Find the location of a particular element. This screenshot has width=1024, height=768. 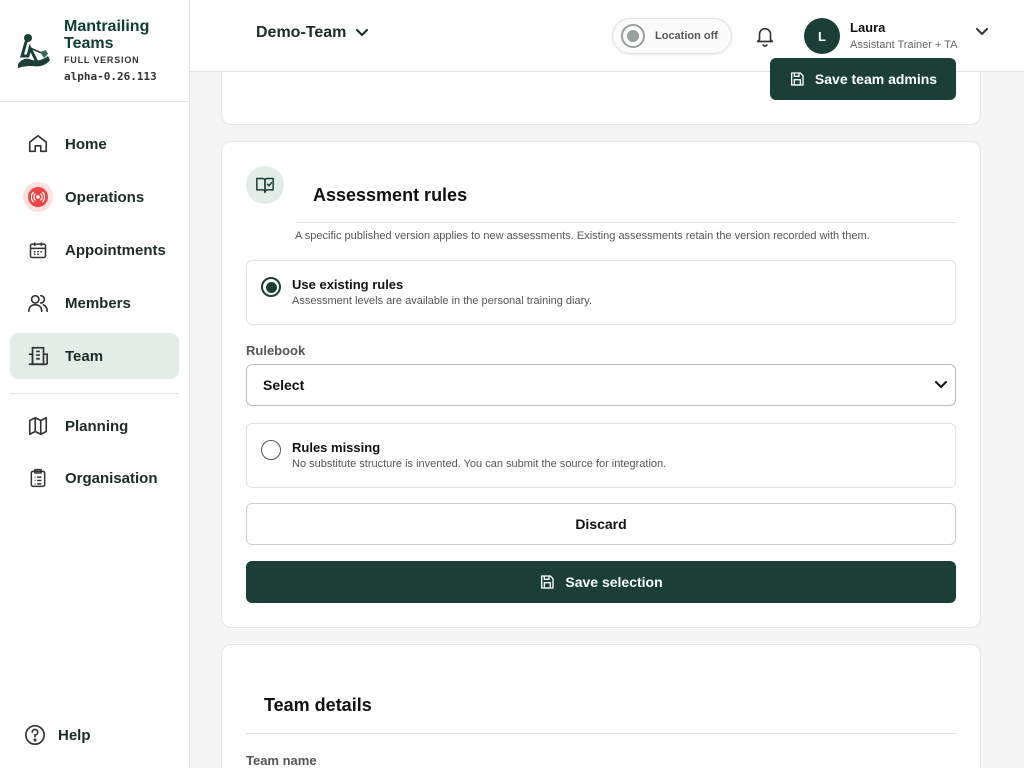

save-team-admins-label: Save team admins is located at coordinates (876, 79).